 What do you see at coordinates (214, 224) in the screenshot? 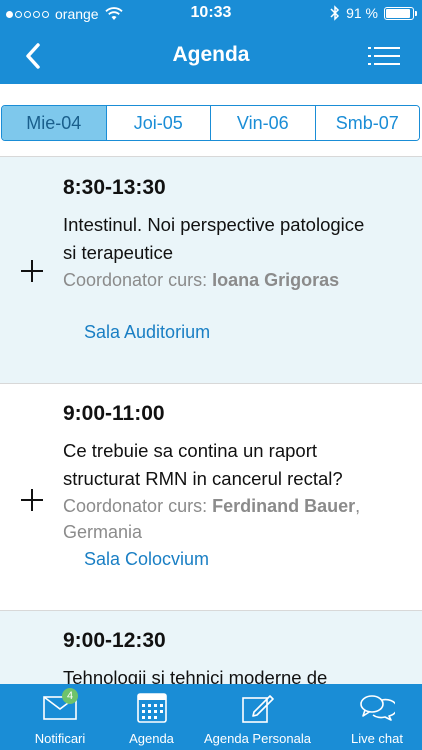
I see `session-topic-line: Intestinul. Noi perspective patologice` at bounding box center [214, 224].